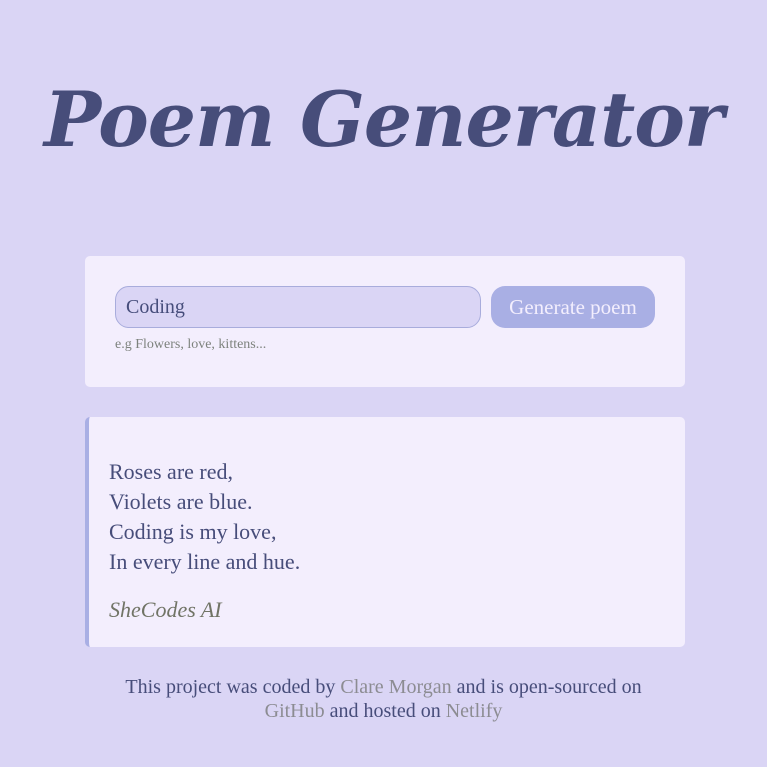 Image resolution: width=767 pixels, height=767 pixels. Describe the element at coordinates (383, 119) in the screenshot. I see `page-title: Poem Generator` at that location.